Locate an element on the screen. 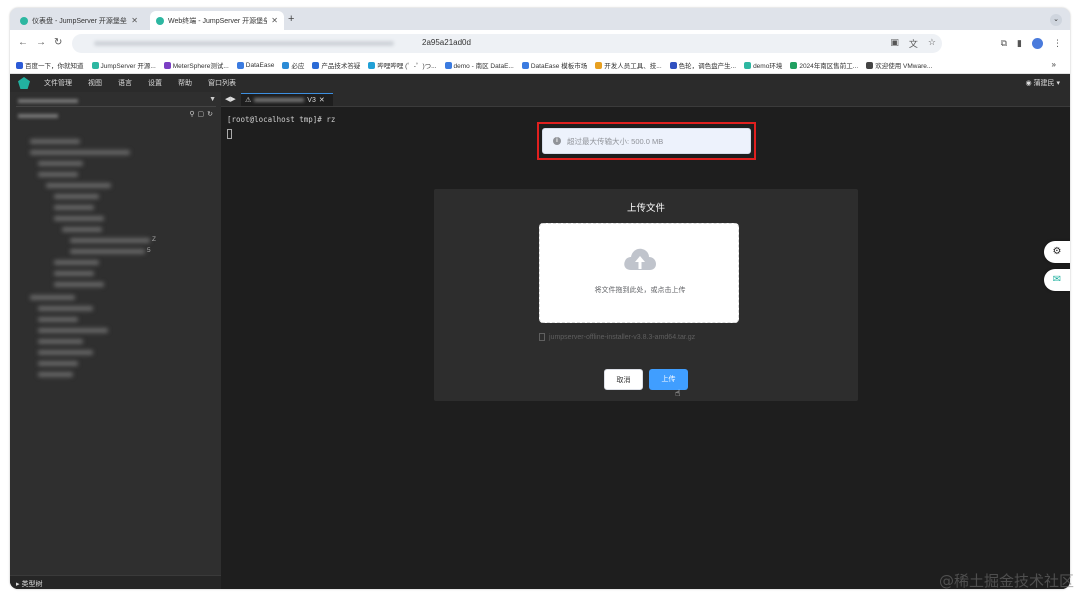 The image size is (1080, 599). bookmark-item: 必应 is located at coordinates (293, 65).